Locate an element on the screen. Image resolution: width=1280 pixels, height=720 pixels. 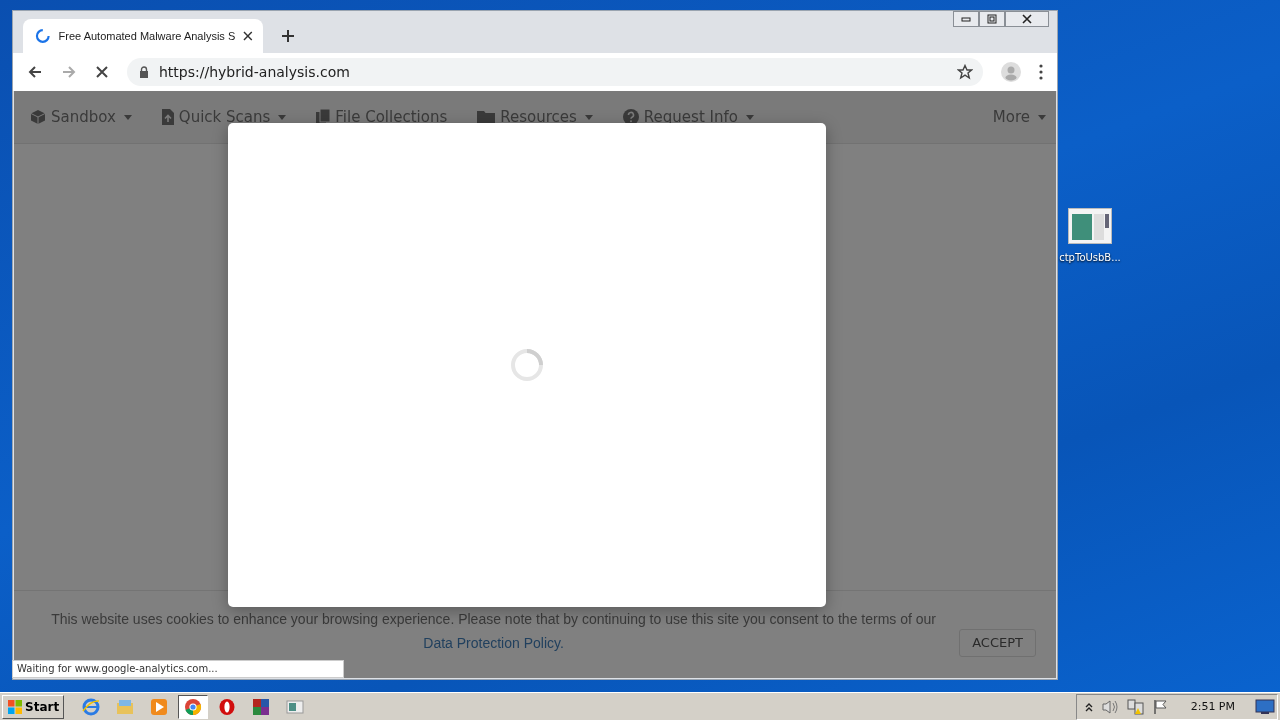
play-icon is located at coordinates (159, 706).